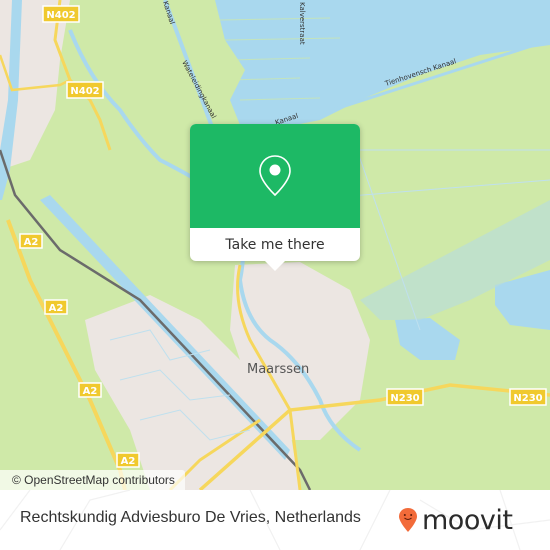 The height and width of the screenshot is (550, 550). I want to click on road-shield-a2-4: A2, so click(128, 460).